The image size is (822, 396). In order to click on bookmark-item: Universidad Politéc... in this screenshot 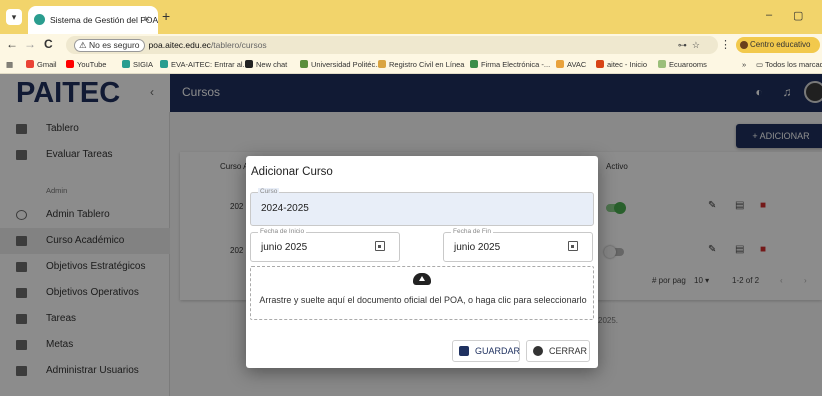, I will do `click(340, 65)`.